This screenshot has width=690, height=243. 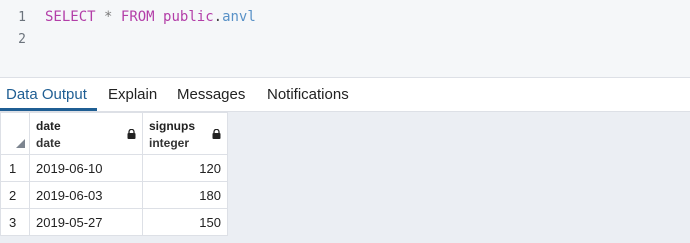 I want to click on tab-notifications: Notifications, so click(x=308, y=94).